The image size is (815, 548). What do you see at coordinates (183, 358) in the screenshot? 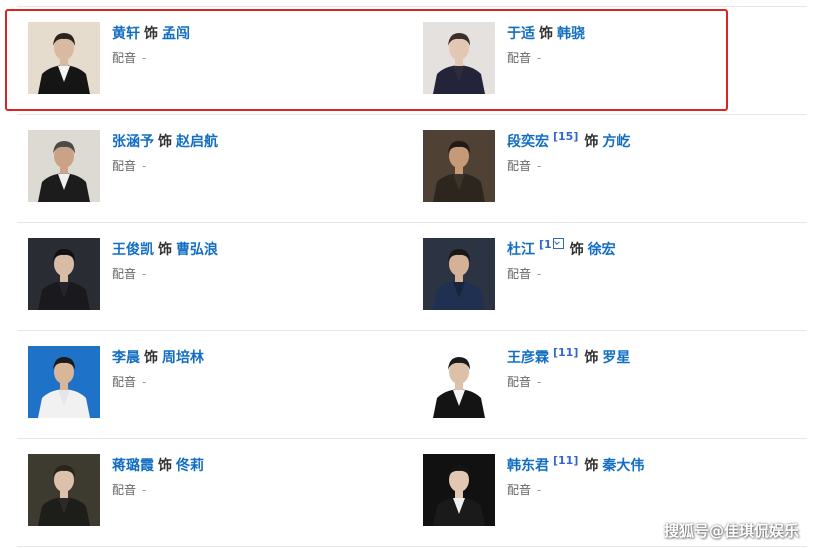
I see `role-name-link: 周培林` at bounding box center [183, 358].